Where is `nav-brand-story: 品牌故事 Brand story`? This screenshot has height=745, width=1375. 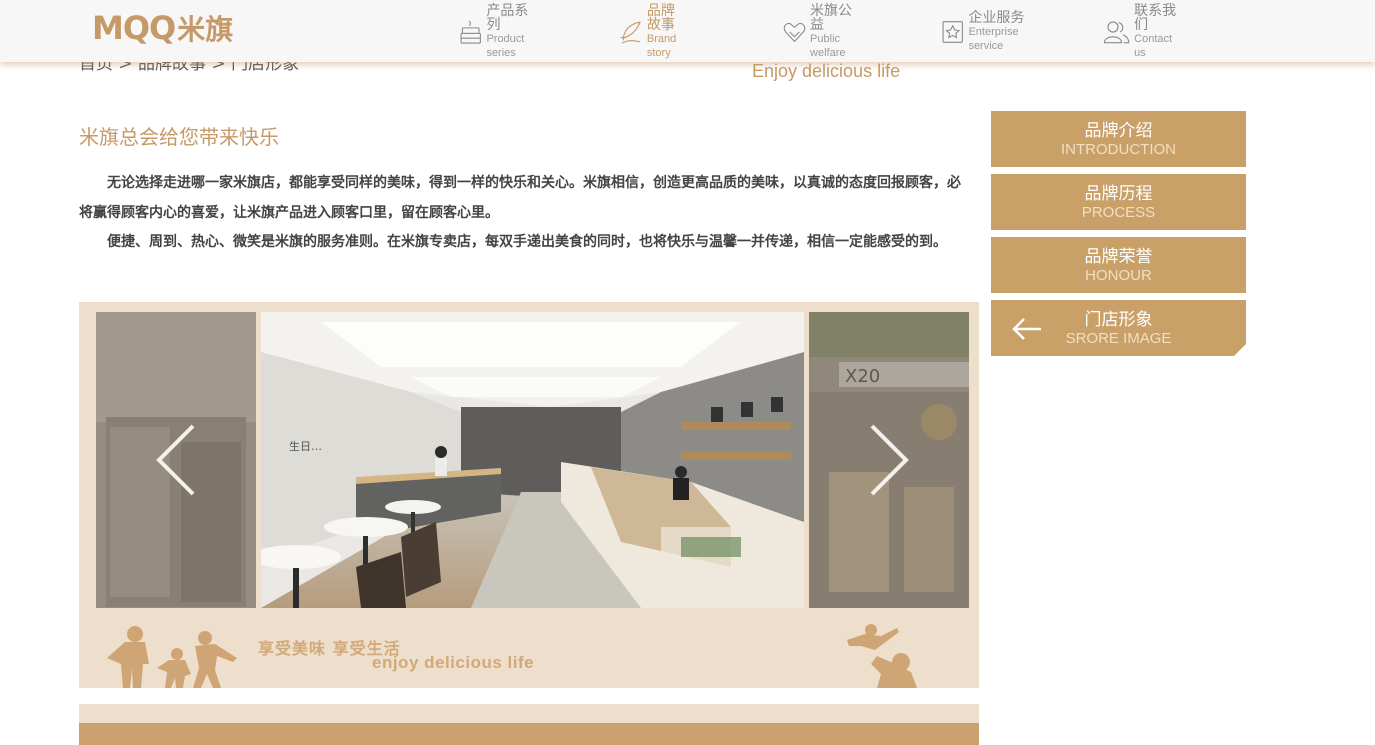 nav-brand-story: 品牌故事 Brand story is located at coordinates (652, 31).